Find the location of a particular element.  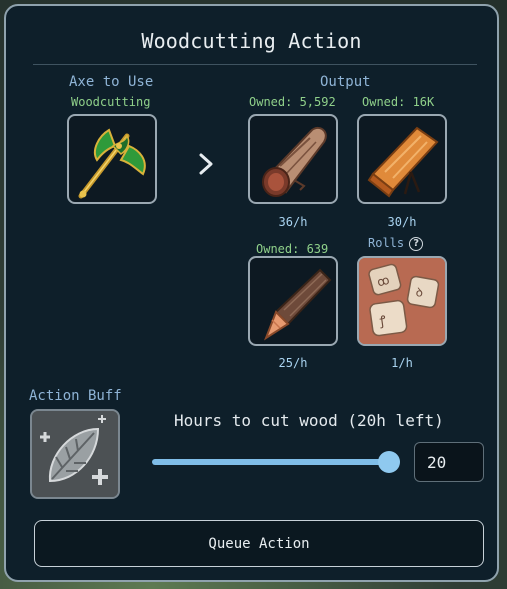

axe-heading: Axe to Use is located at coordinates (111, 82).